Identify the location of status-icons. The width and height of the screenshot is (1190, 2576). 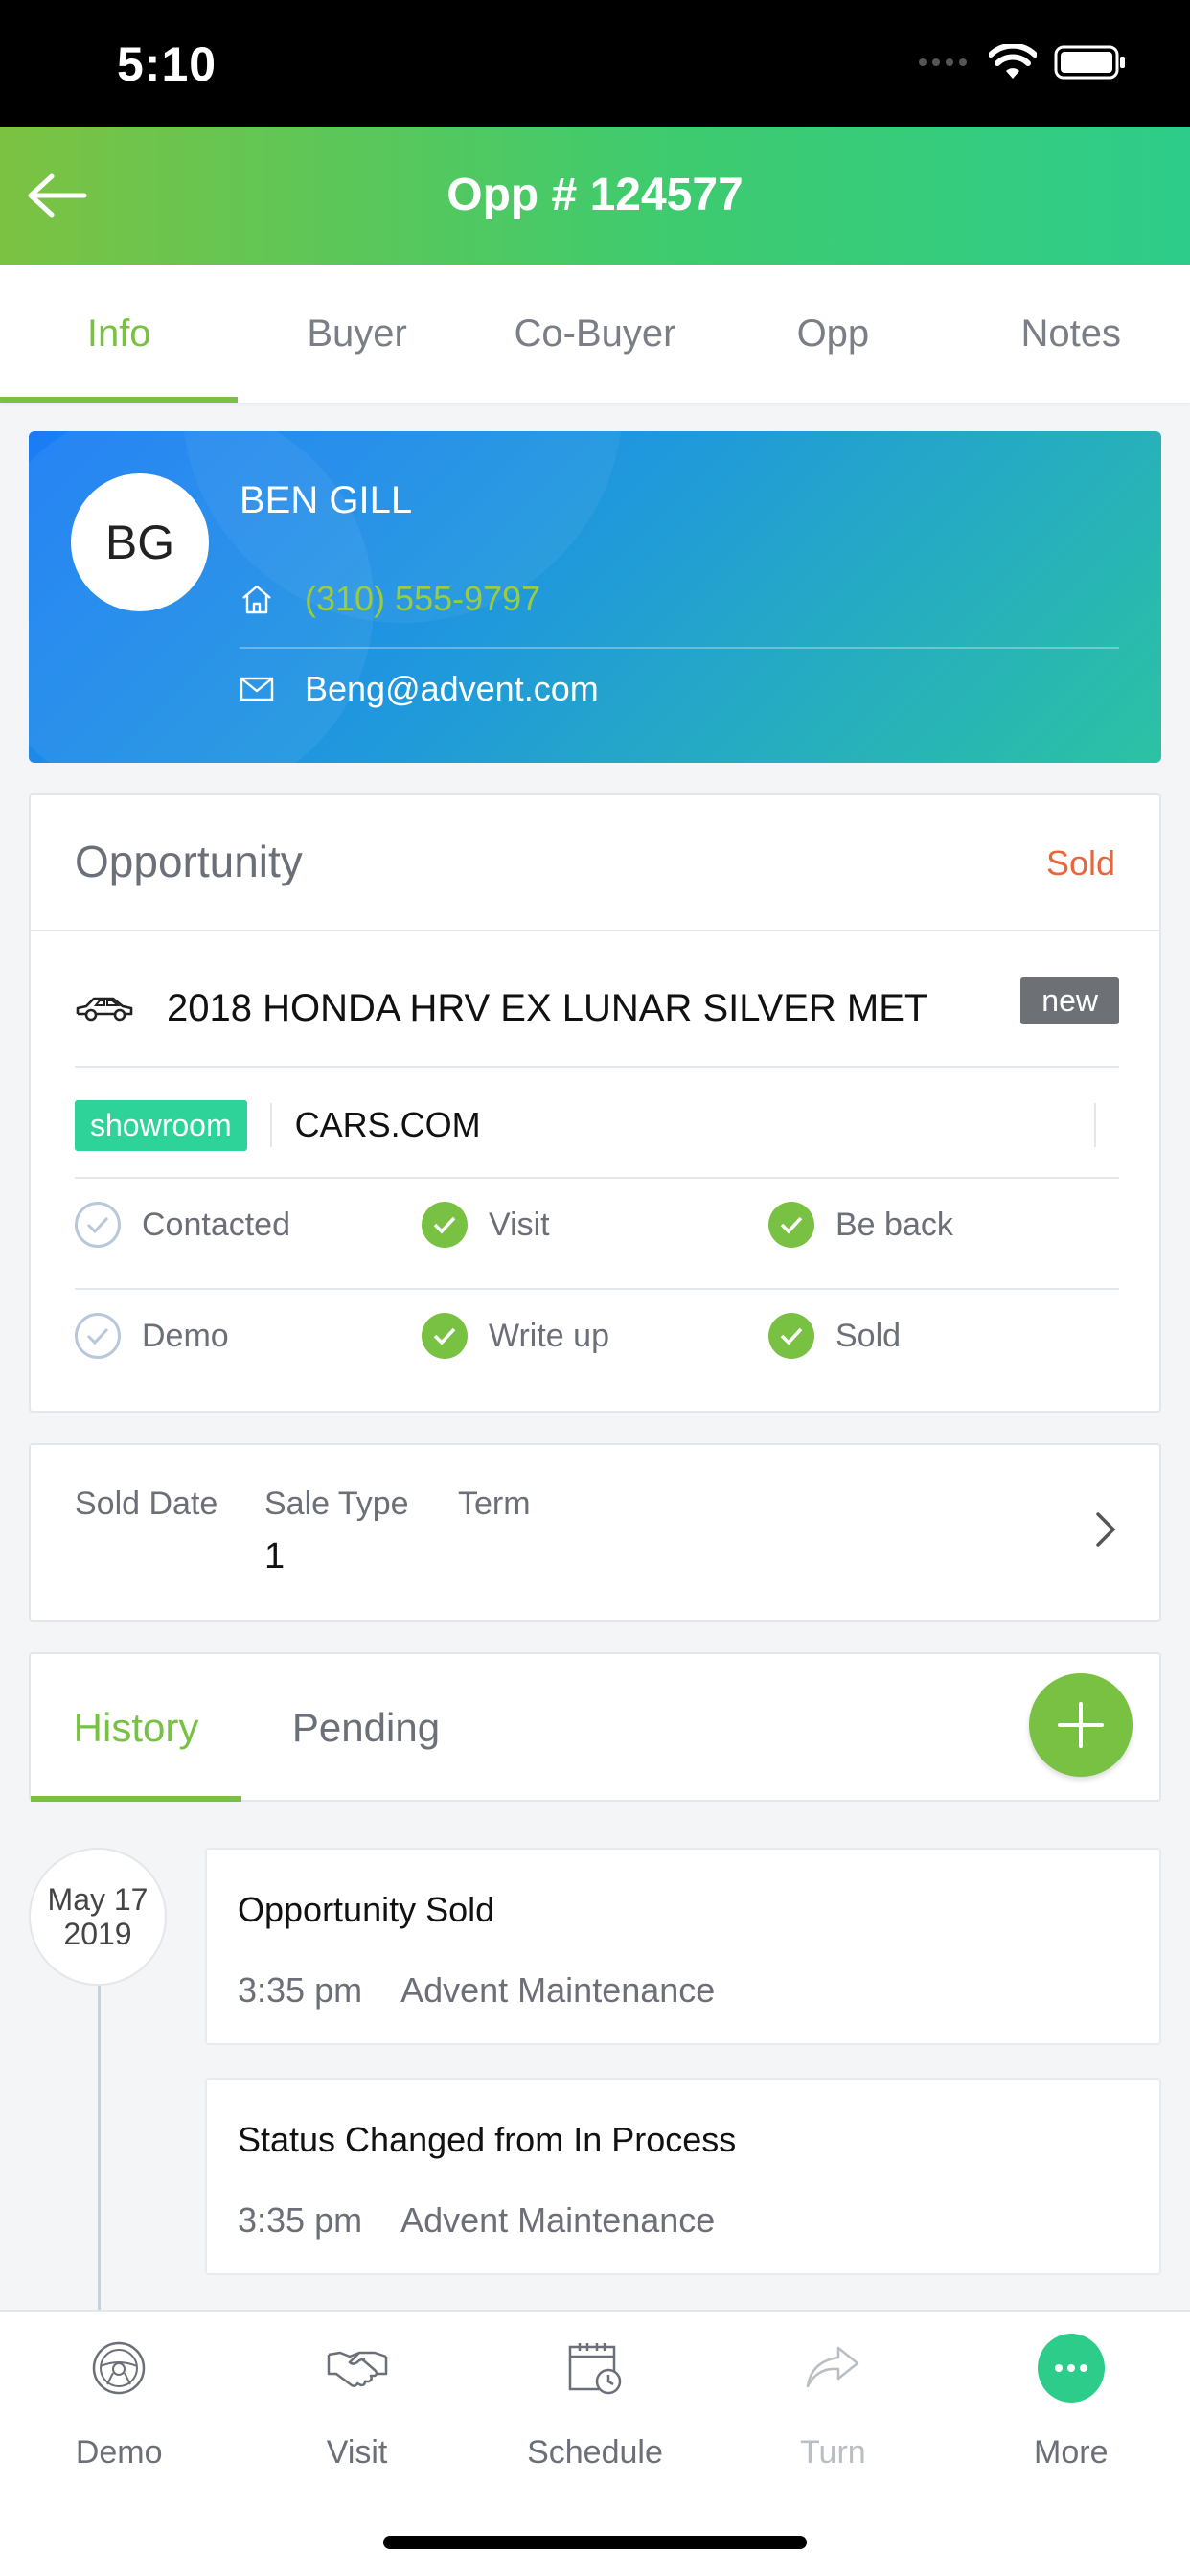
(1022, 63).